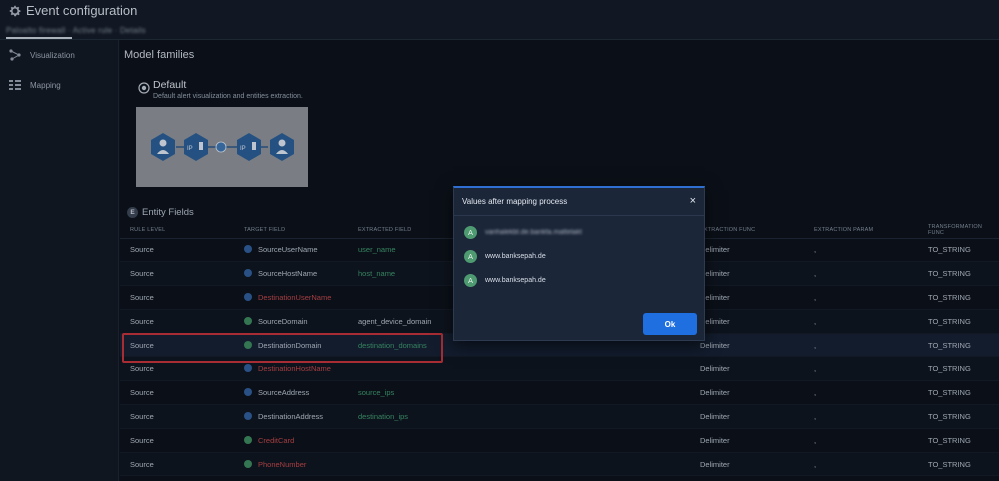 The width and height of the screenshot is (999, 481). What do you see at coordinates (533, 232) in the screenshot?
I see `value-text: vanhalekbt.de.bankfa.mattelakt` at bounding box center [533, 232].